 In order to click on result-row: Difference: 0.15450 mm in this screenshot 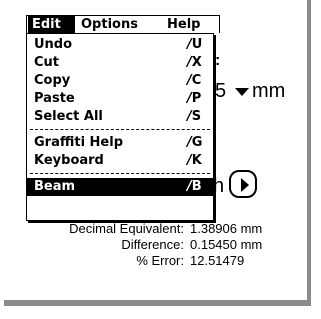, I will do `click(160, 244)`.